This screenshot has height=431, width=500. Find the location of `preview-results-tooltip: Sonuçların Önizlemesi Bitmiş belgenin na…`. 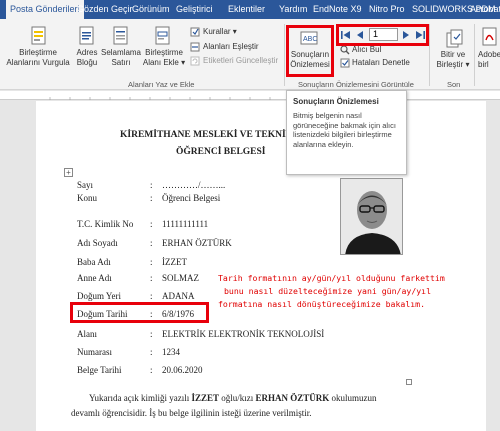

preview-results-tooltip: Sonuçların Önizlemesi Bitmiş belgenin na… is located at coordinates (346, 132).